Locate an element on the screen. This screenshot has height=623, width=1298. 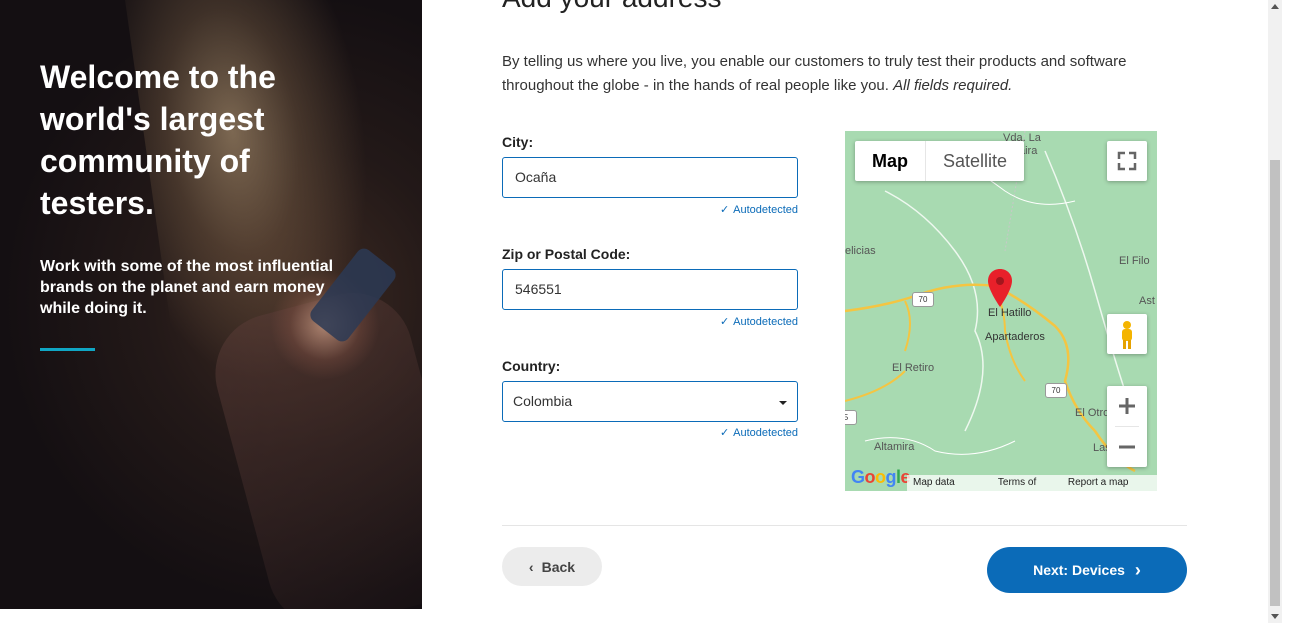
country-value: Colombia is located at coordinates (543, 401).